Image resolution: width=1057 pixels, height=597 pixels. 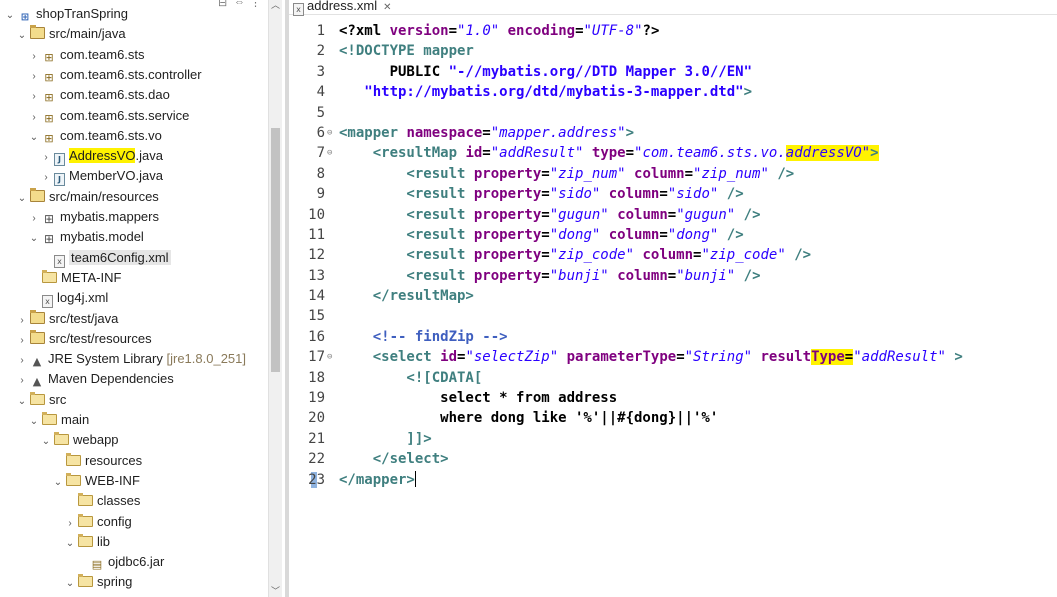 I want to click on tree-item: ⌄ src, so click(x=41, y=400).